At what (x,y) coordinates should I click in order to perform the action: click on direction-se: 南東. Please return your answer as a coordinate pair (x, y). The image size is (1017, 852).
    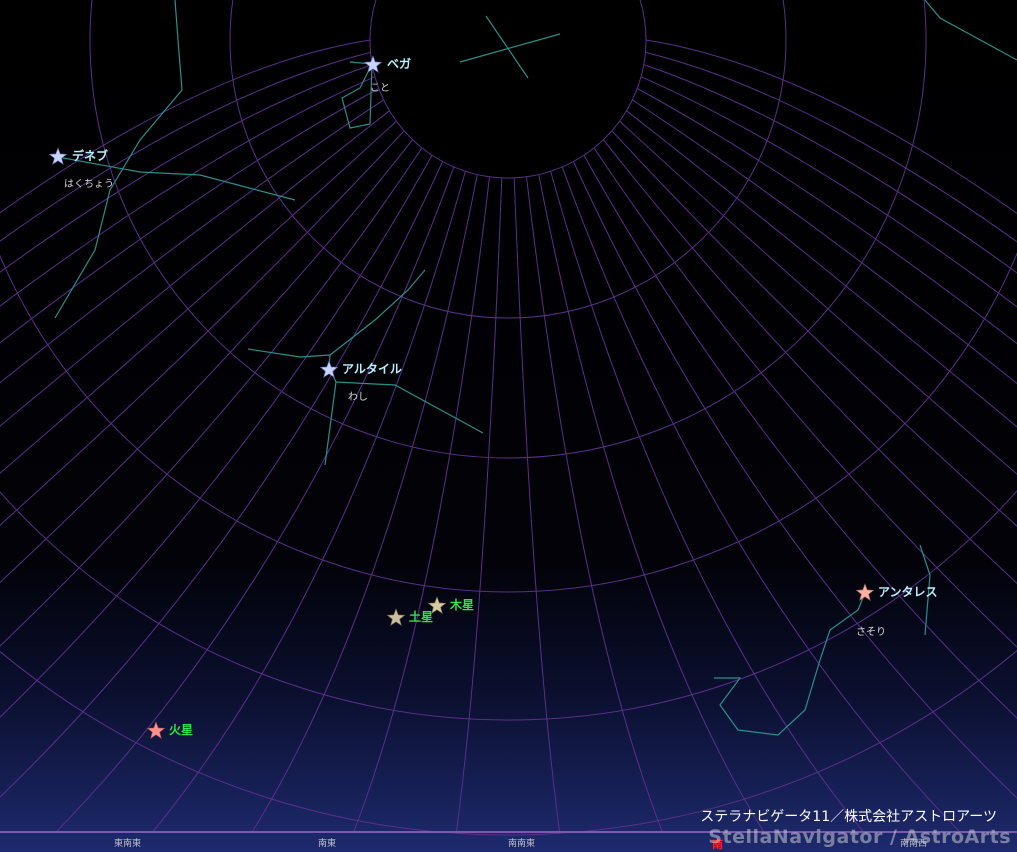
    Looking at the image, I should click on (327, 843).